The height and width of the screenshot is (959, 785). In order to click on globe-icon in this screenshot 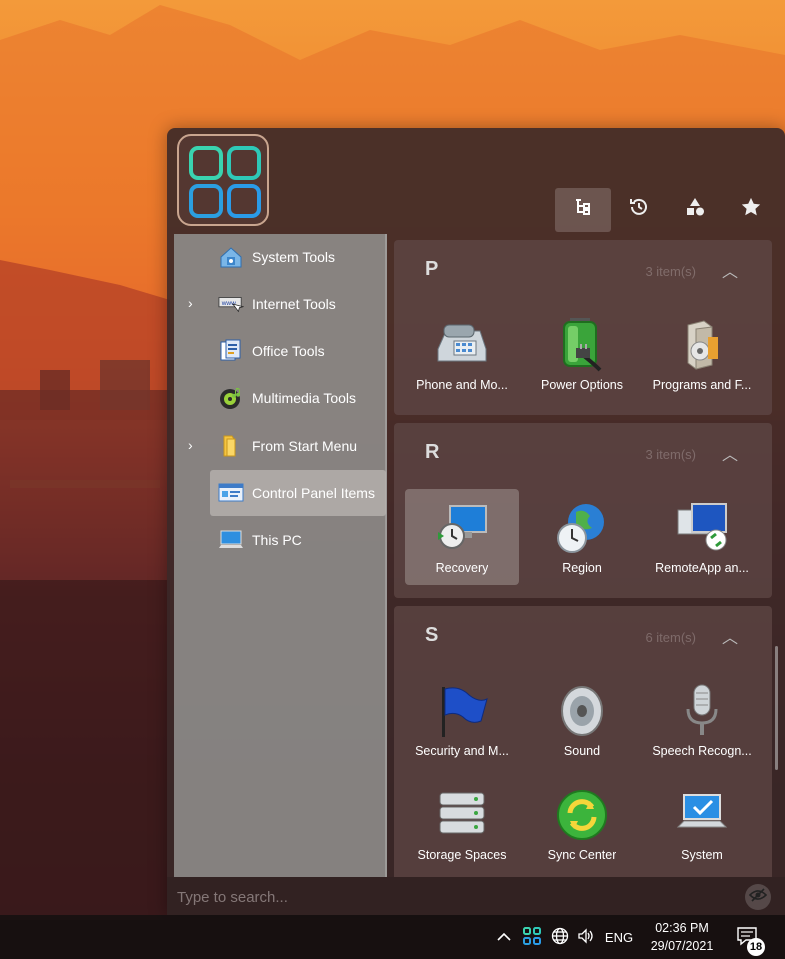, I will do `click(560, 937)`.